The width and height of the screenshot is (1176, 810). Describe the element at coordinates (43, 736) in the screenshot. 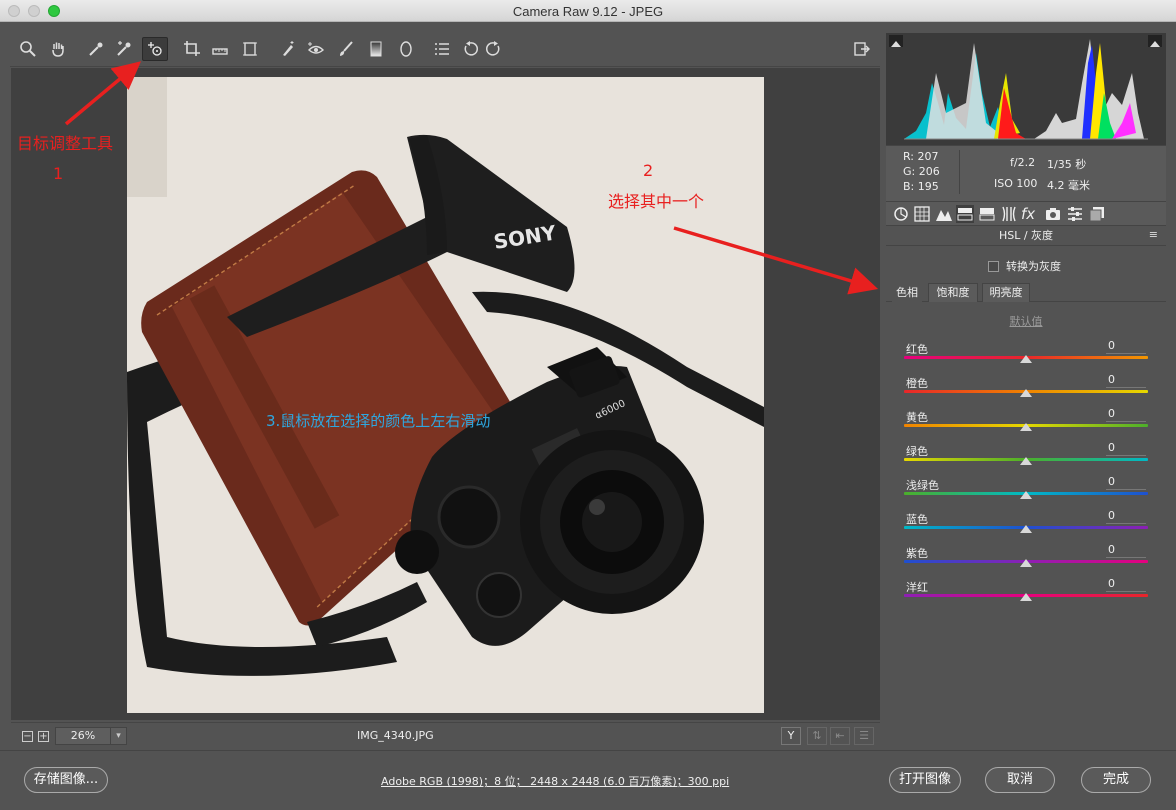

I see `zoom-in-button: +` at that location.